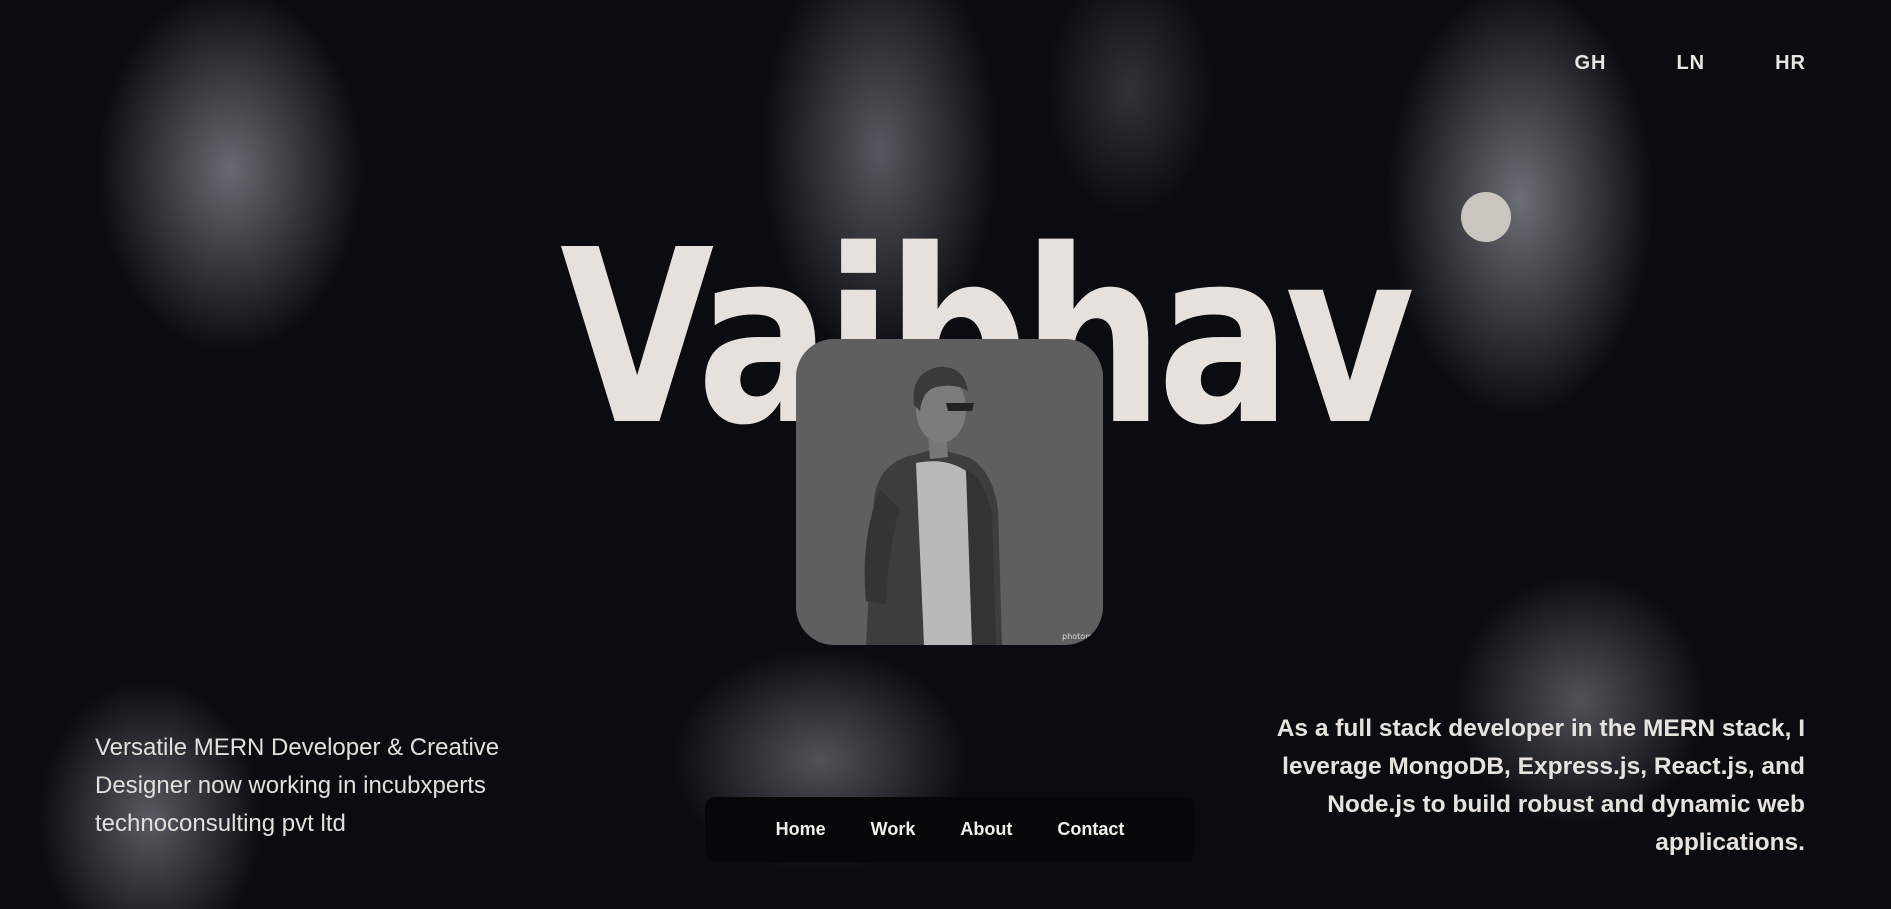 This screenshot has height=909, width=1891. Describe the element at coordinates (1655, 63) in the screenshot. I see `social-links: GH LN HR` at that location.